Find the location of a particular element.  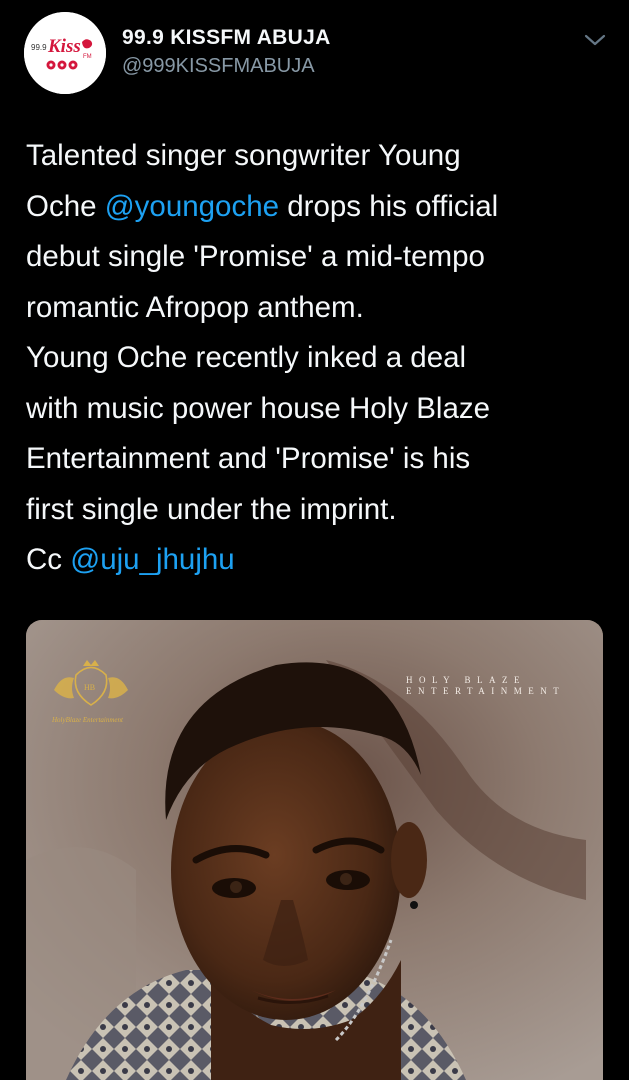

tweet-text-segment: Cc is located at coordinates (48, 559).